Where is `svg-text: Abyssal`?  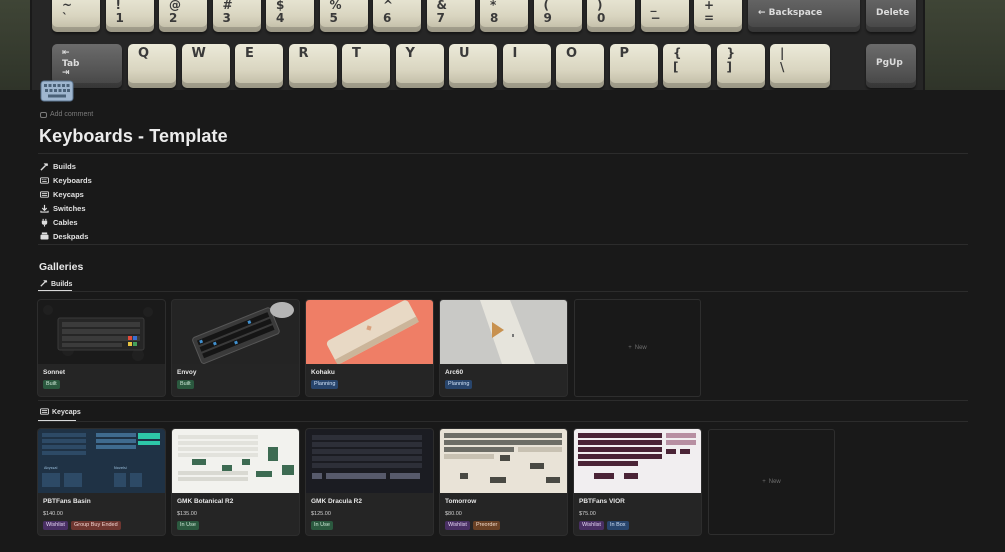 svg-text: Abyssal is located at coordinates (50, 468).